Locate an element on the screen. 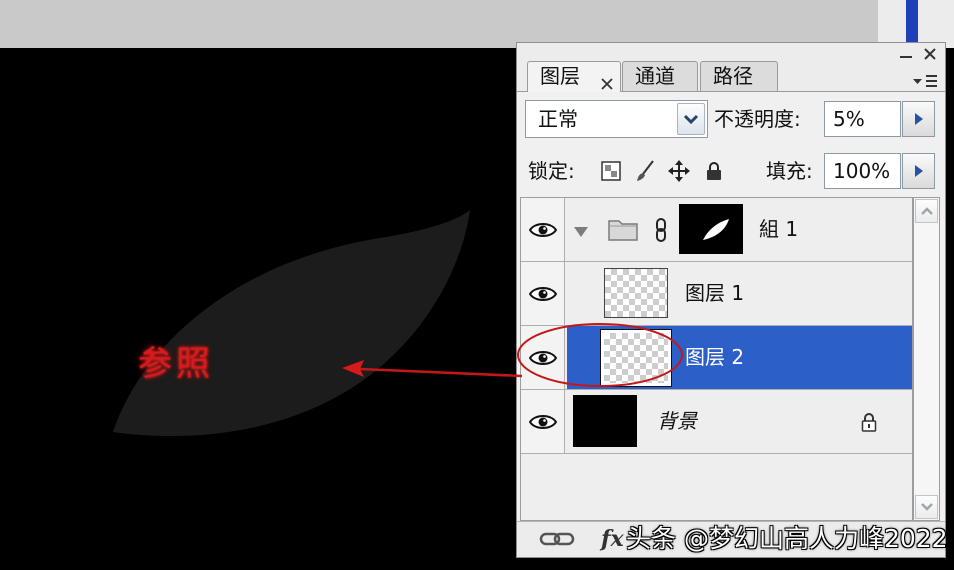 Image resolution: width=954 pixels, height=570 pixels. leaf-shape is located at coordinates (291, 323).